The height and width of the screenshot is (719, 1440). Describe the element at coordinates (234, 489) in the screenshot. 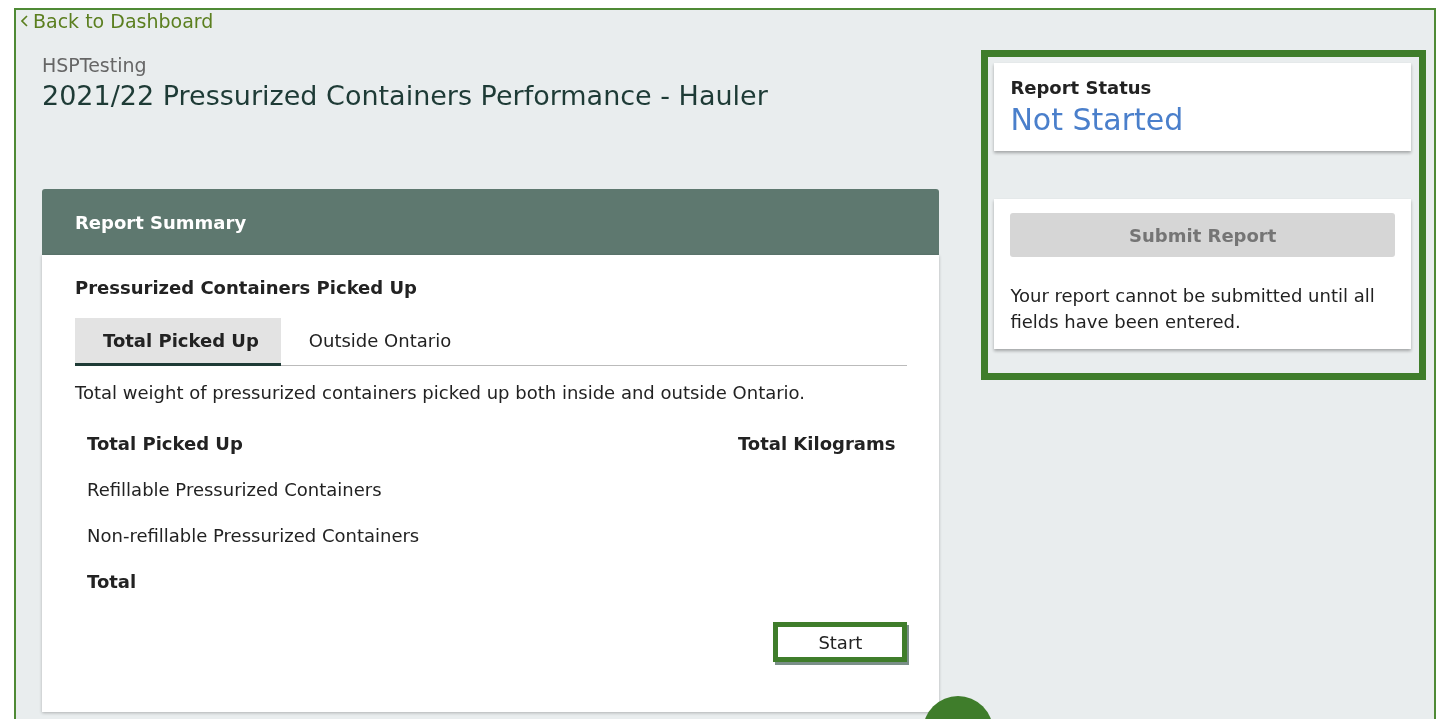

I see `row-label: Refillable Pressurized Containers` at that location.